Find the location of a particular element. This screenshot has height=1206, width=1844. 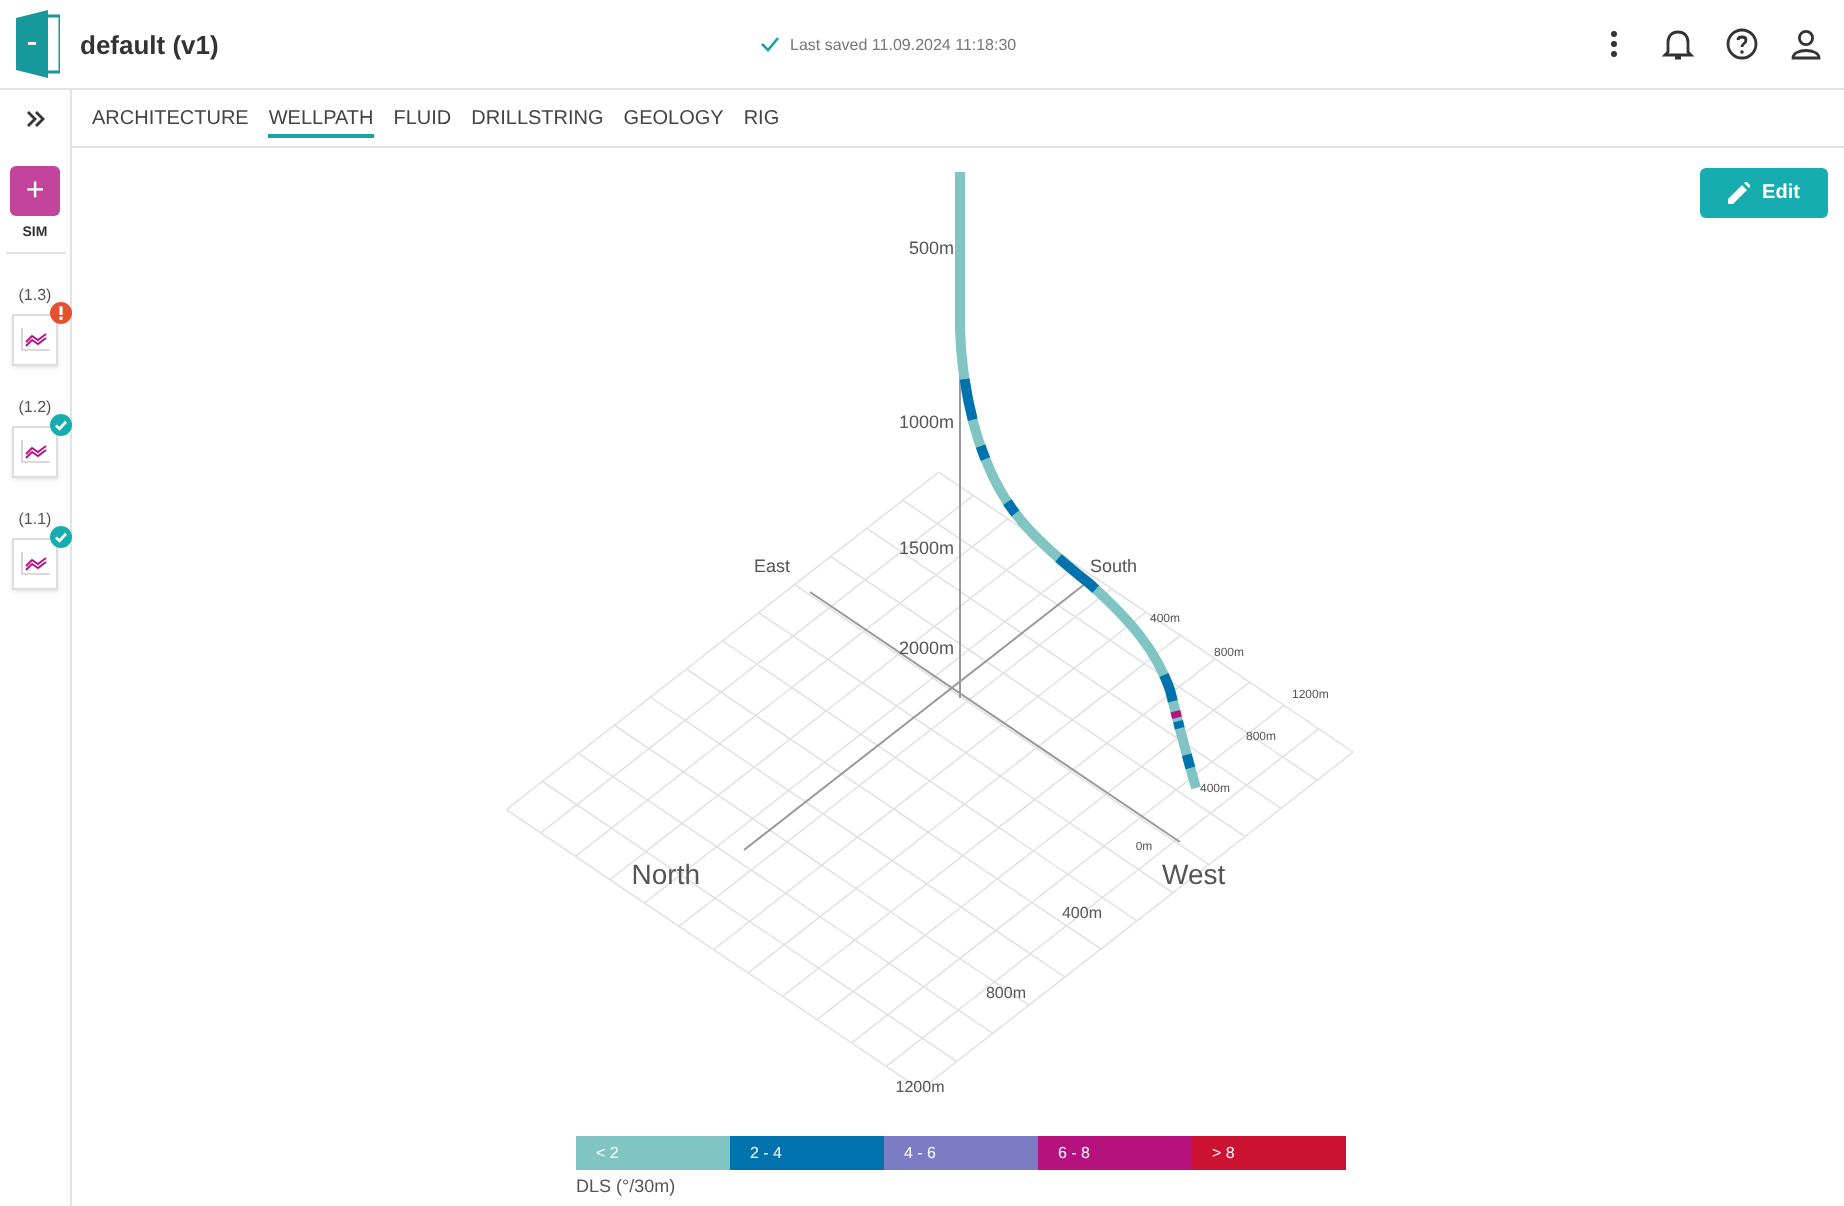

simulation-label: (1.1) is located at coordinates (35, 519).